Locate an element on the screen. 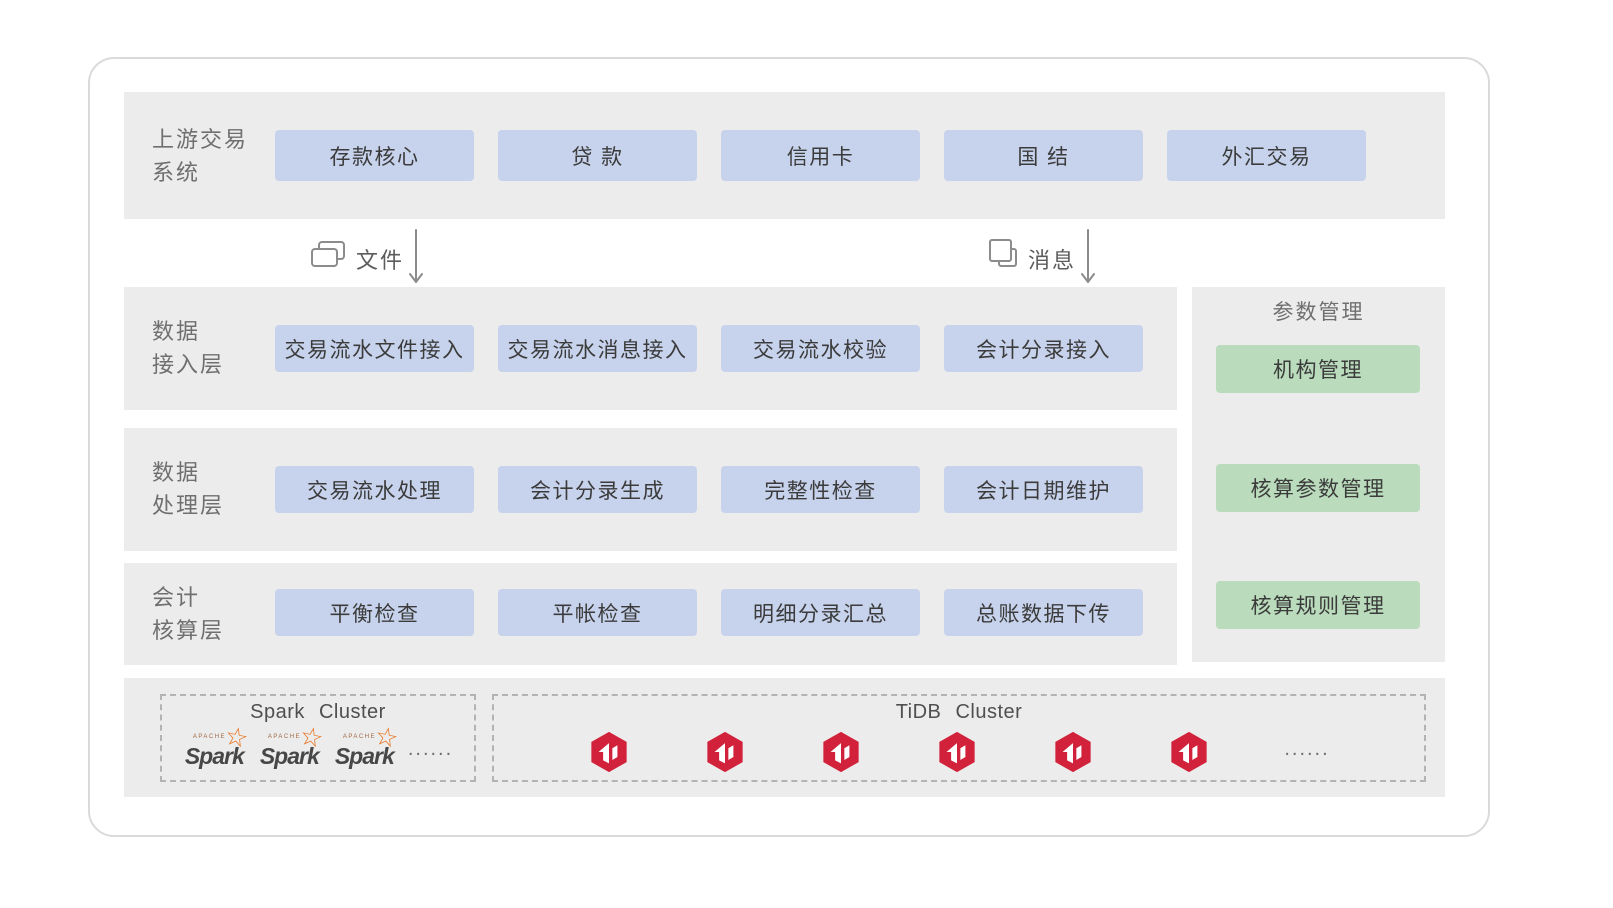 Image resolution: width=1613 pixels, height=908 pixels. accounting-layer-label: 会计 核算层 is located at coordinates (188, 614).